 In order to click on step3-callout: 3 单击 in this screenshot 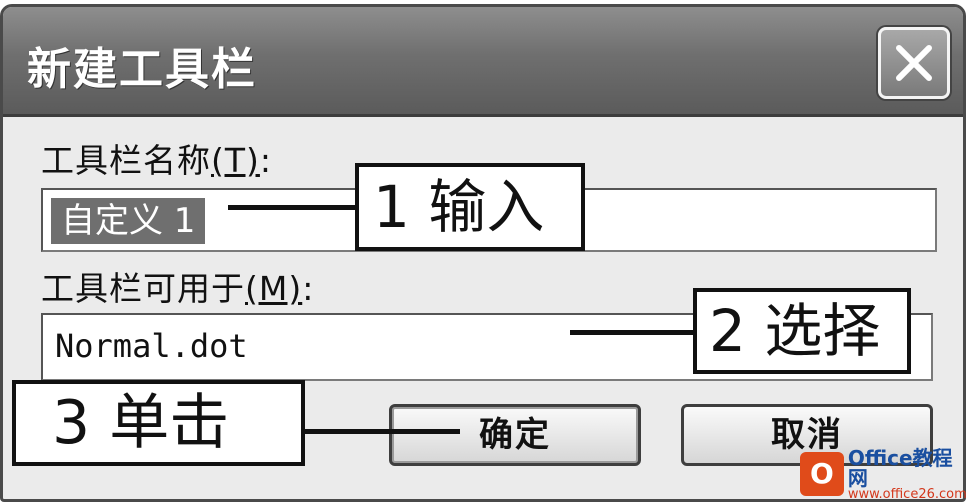, I will do `click(158, 423)`.